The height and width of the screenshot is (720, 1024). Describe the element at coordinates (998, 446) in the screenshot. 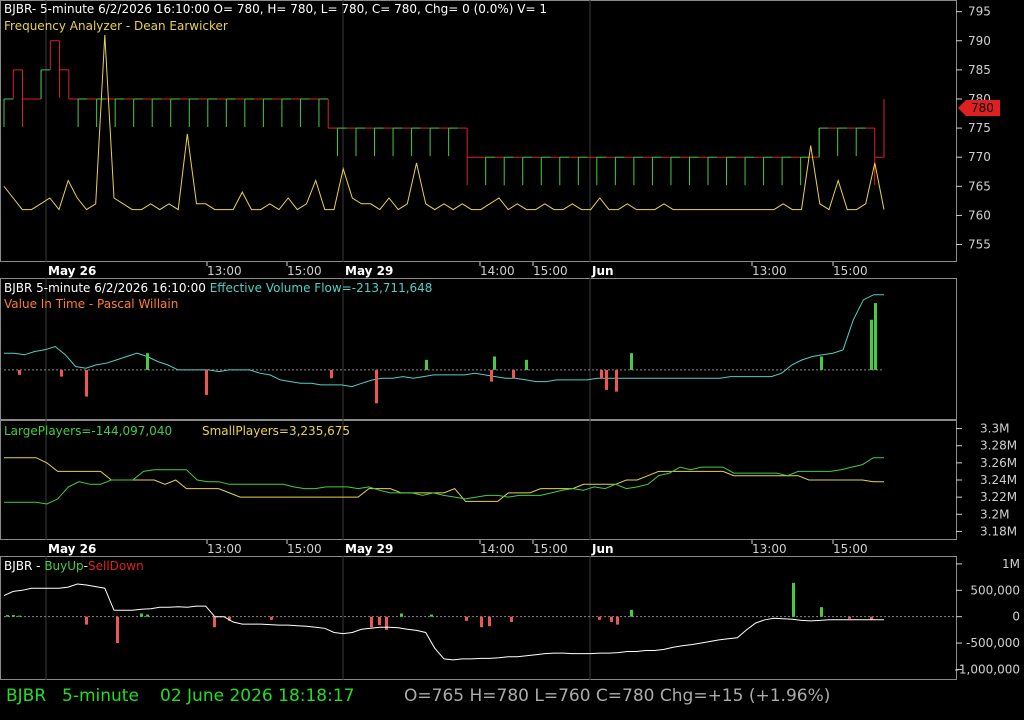

I see `players-tick-label: 3.28M` at that location.